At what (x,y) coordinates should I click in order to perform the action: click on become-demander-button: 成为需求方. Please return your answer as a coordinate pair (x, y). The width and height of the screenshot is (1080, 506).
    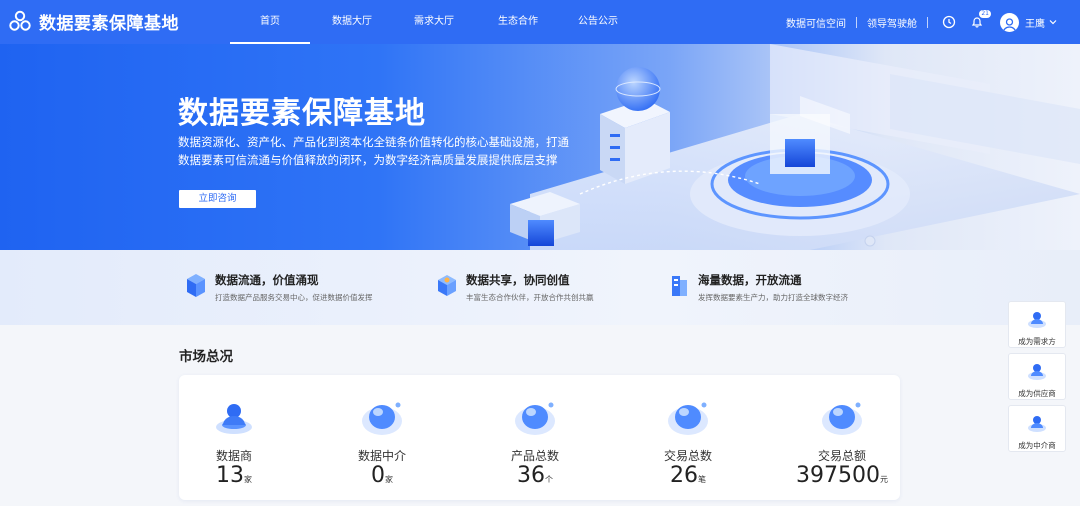
    Looking at the image, I should click on (1037, 324).